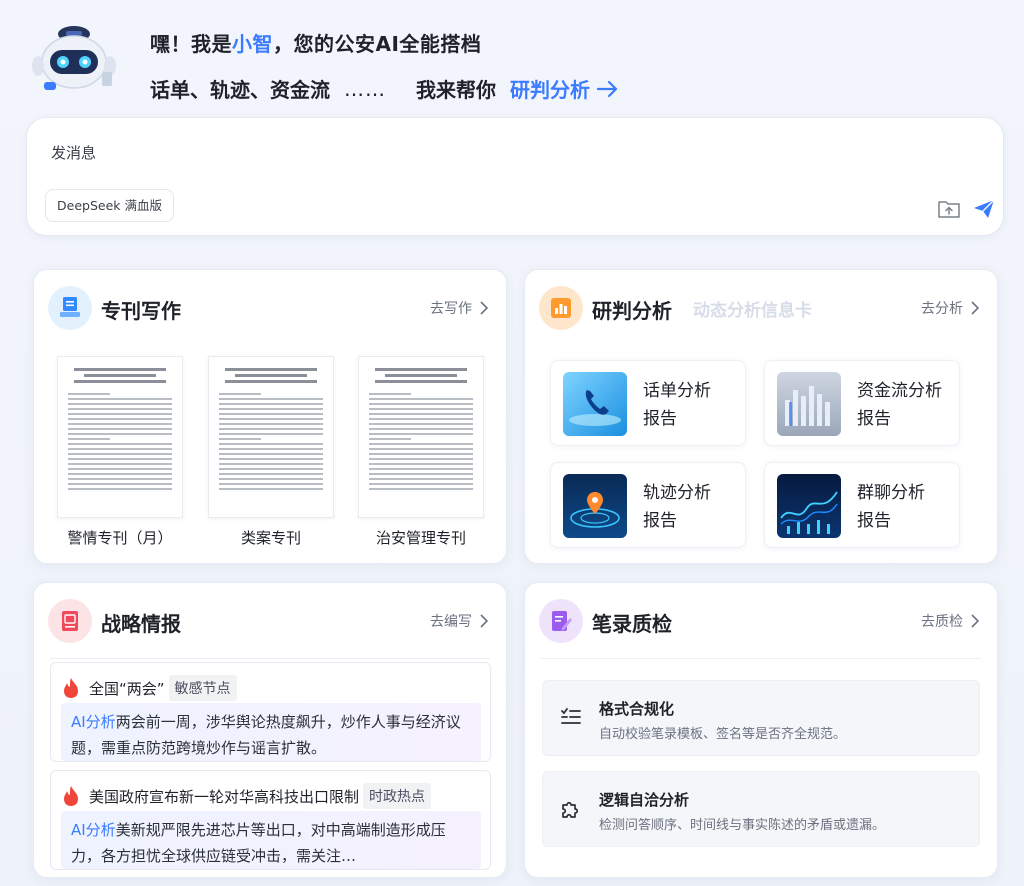 This screenshot has height=886, width=1024. I want to click on check-item-title: 格式合规化, so click(637, 709).